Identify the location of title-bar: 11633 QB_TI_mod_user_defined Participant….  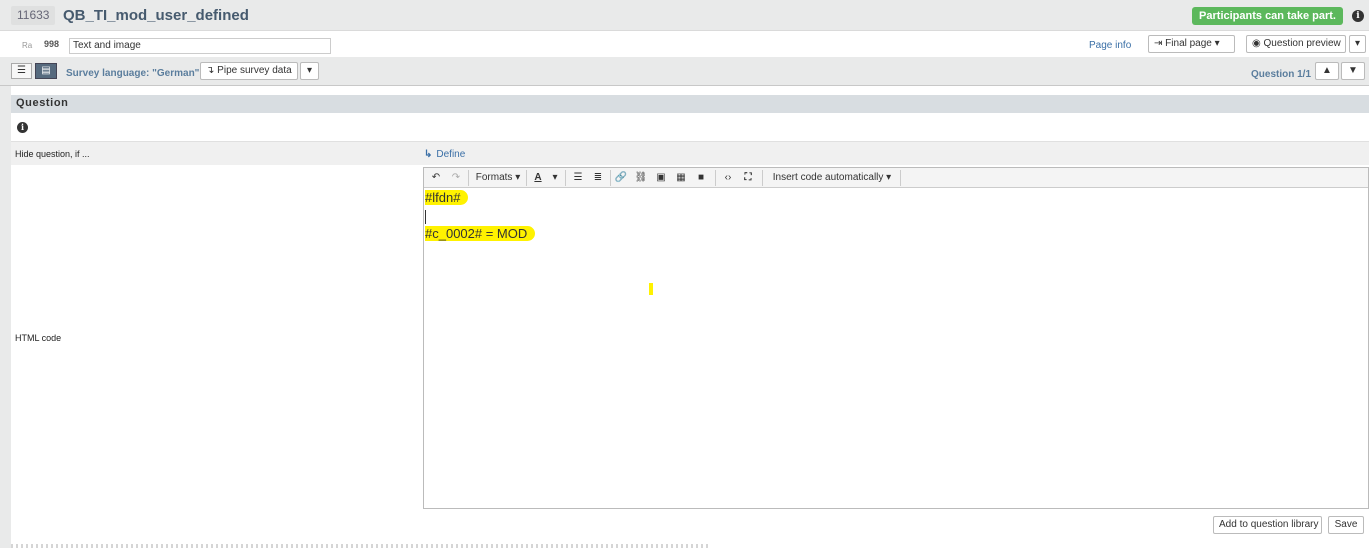
(684, 15).